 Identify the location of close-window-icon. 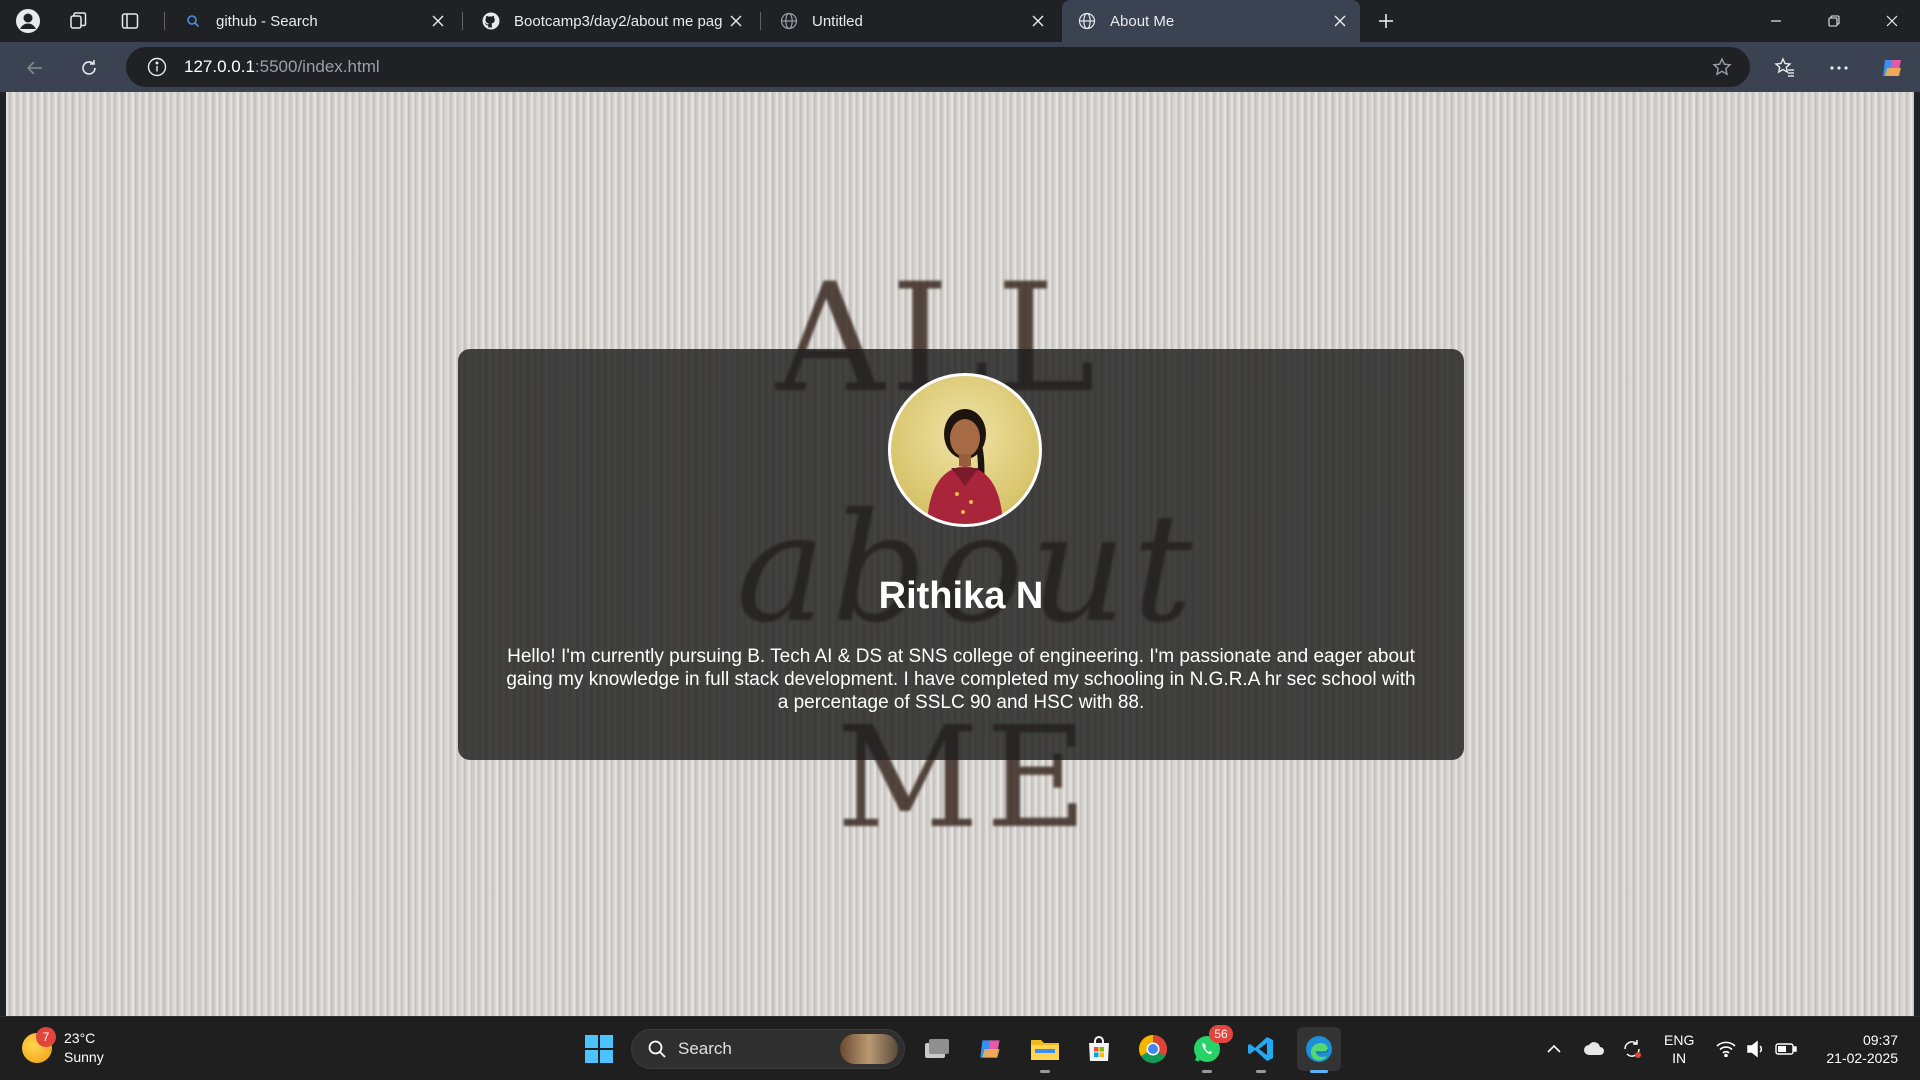
(1892, 21).